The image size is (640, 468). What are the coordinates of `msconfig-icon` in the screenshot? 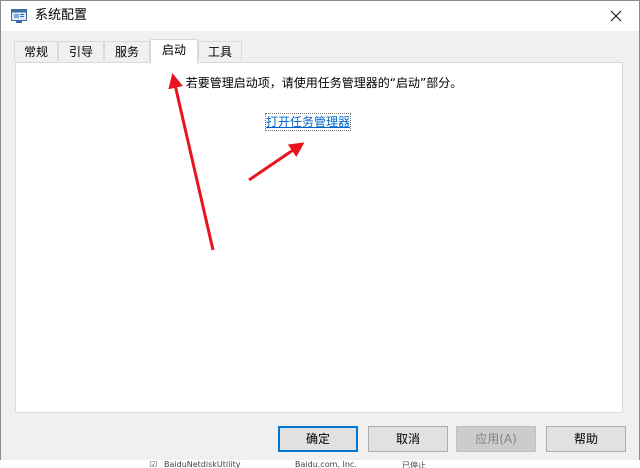 It's located at (19, 15).